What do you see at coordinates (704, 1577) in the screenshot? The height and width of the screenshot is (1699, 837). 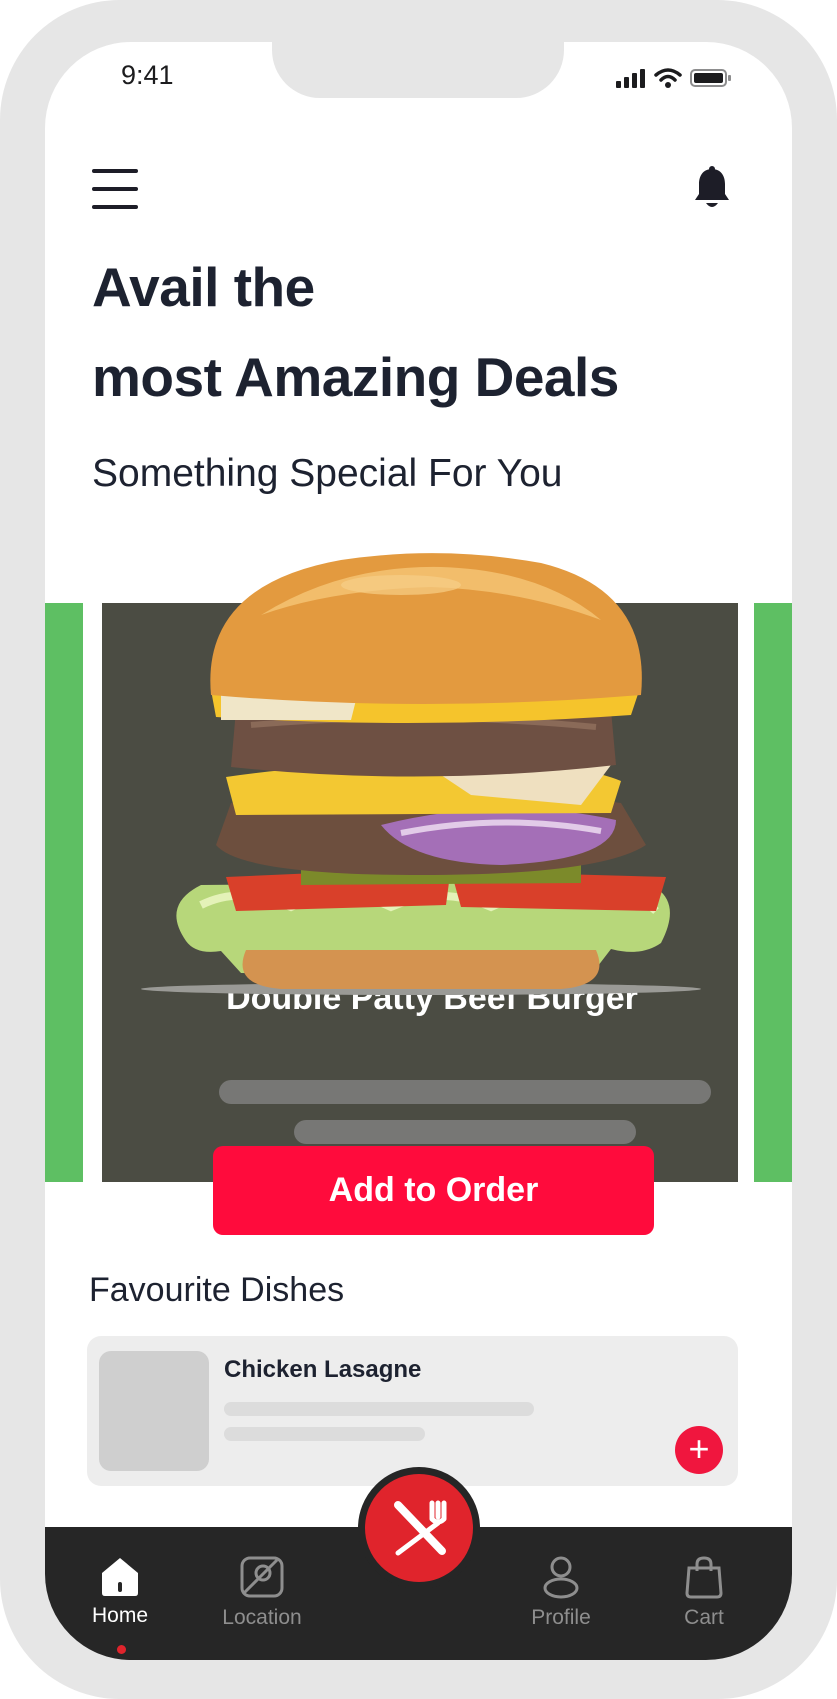 I see `shopping-bag-icon` at bounding box center [704, 1577].